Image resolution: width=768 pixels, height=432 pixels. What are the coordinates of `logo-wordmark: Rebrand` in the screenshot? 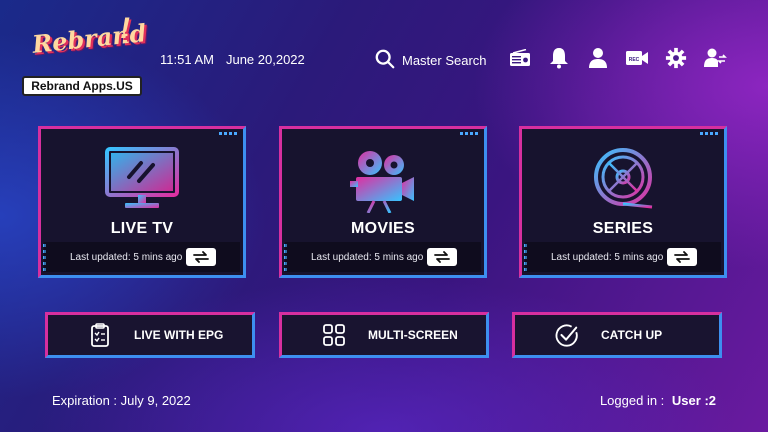 It's located at (89, 38).